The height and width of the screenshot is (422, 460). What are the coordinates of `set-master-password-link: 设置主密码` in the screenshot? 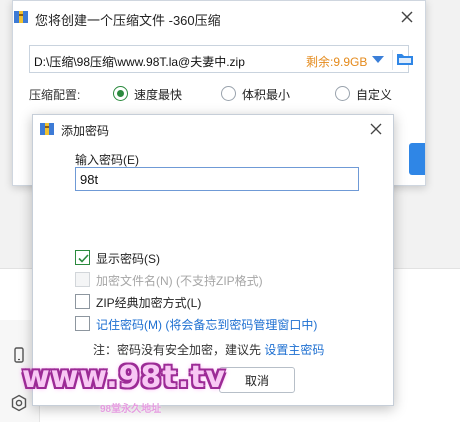 It's located at (294, 350).